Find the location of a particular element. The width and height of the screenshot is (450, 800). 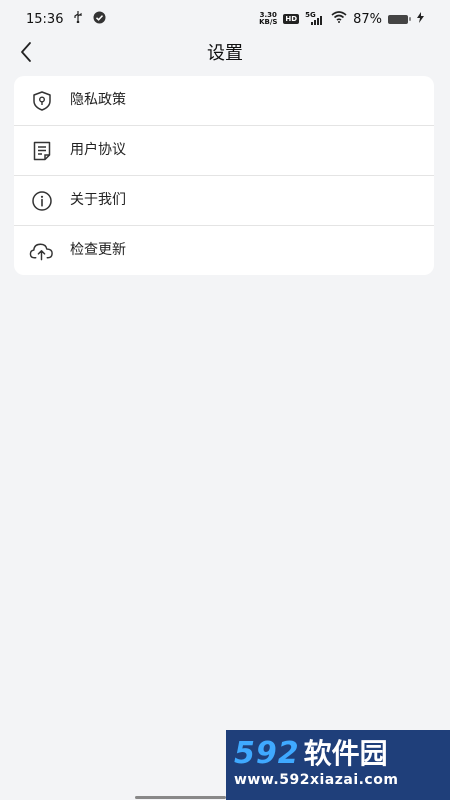

nav-bar: 设置 is located at coordinates (225, 54).